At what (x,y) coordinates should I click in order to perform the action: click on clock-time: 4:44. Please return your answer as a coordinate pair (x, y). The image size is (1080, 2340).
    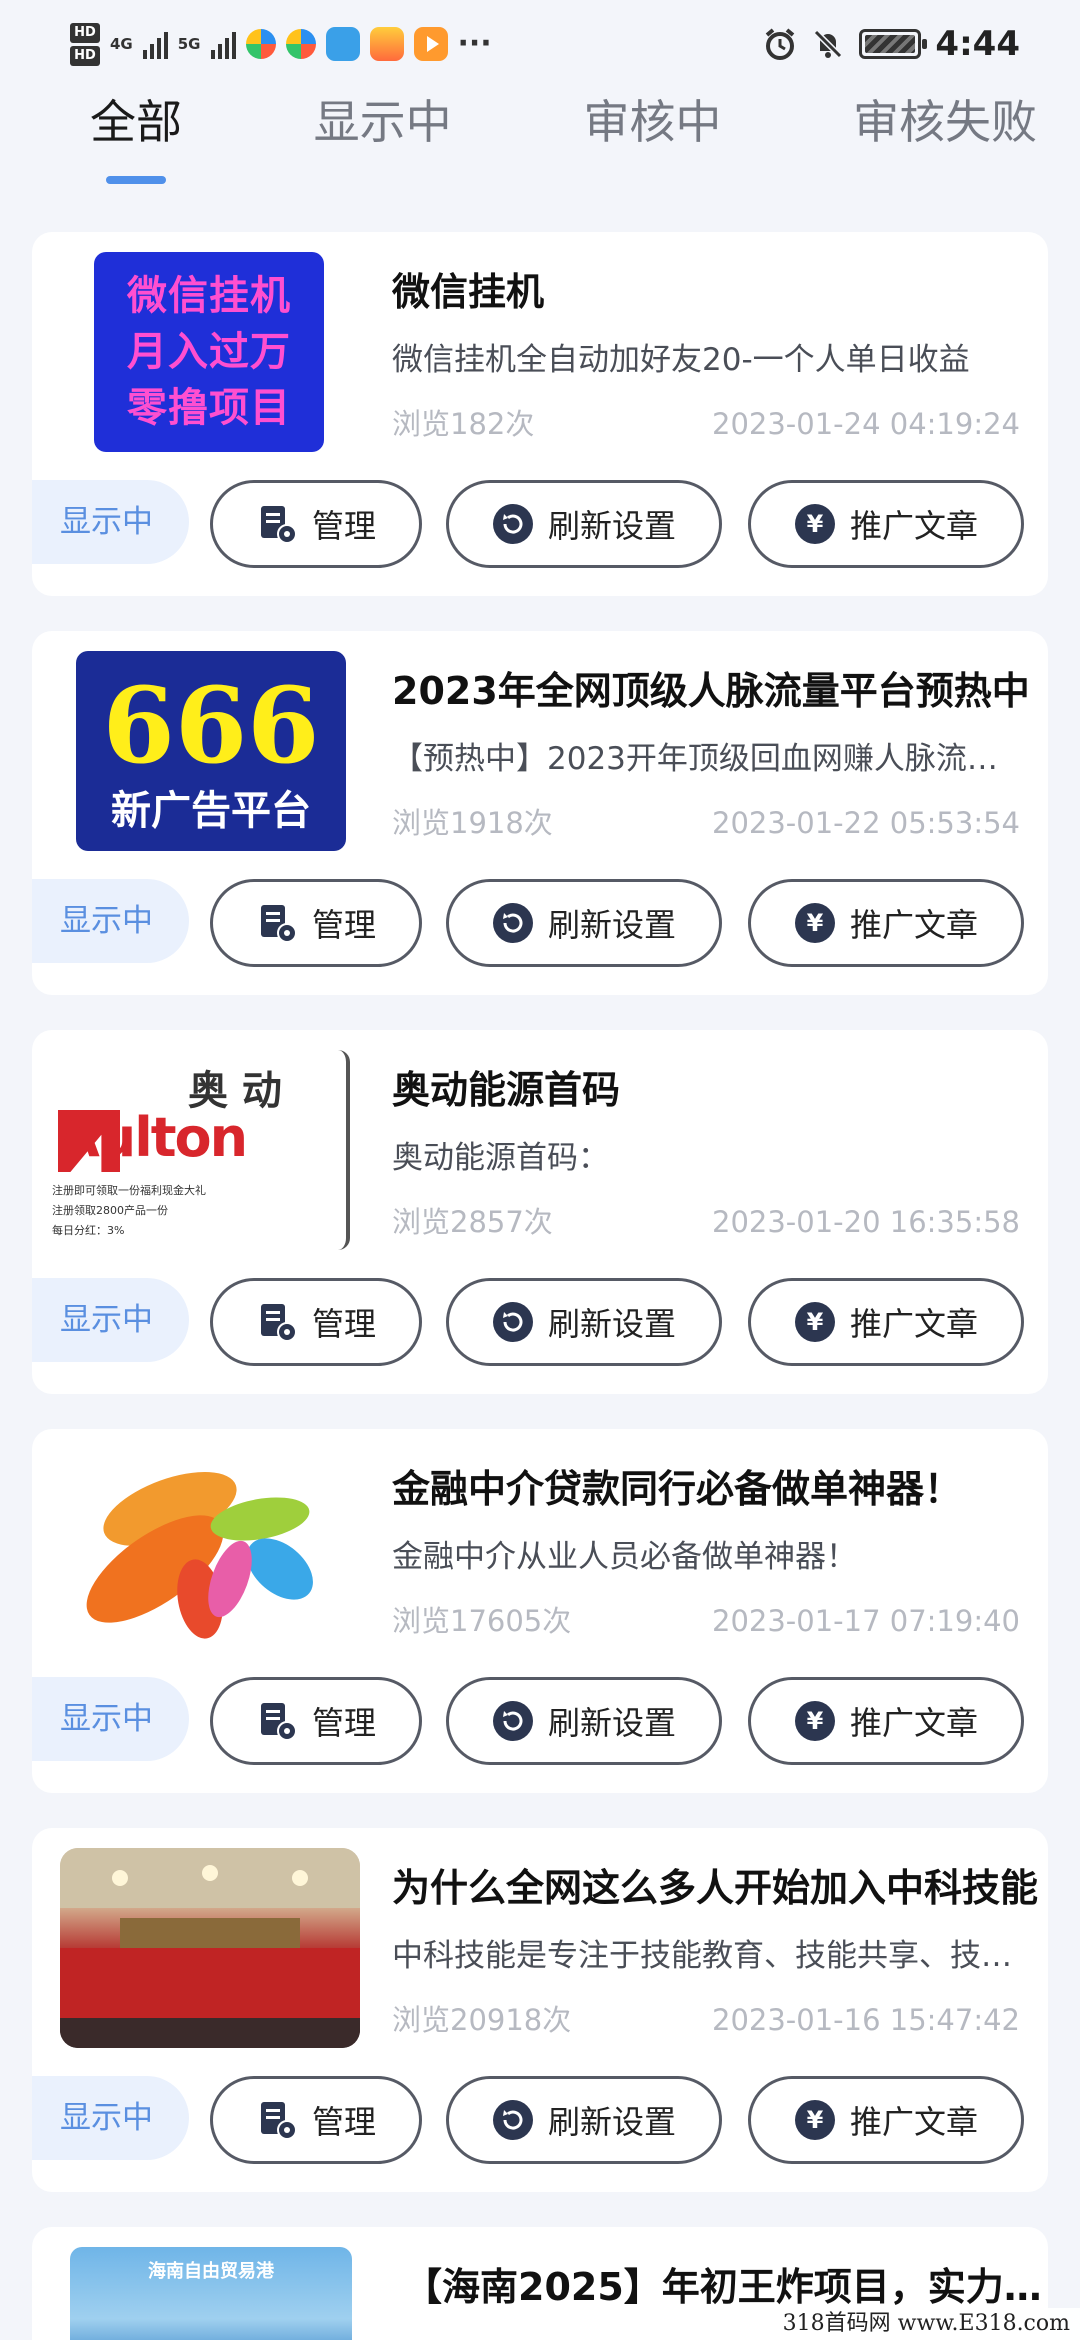
    Looking at the image, I should click on (977, 44).